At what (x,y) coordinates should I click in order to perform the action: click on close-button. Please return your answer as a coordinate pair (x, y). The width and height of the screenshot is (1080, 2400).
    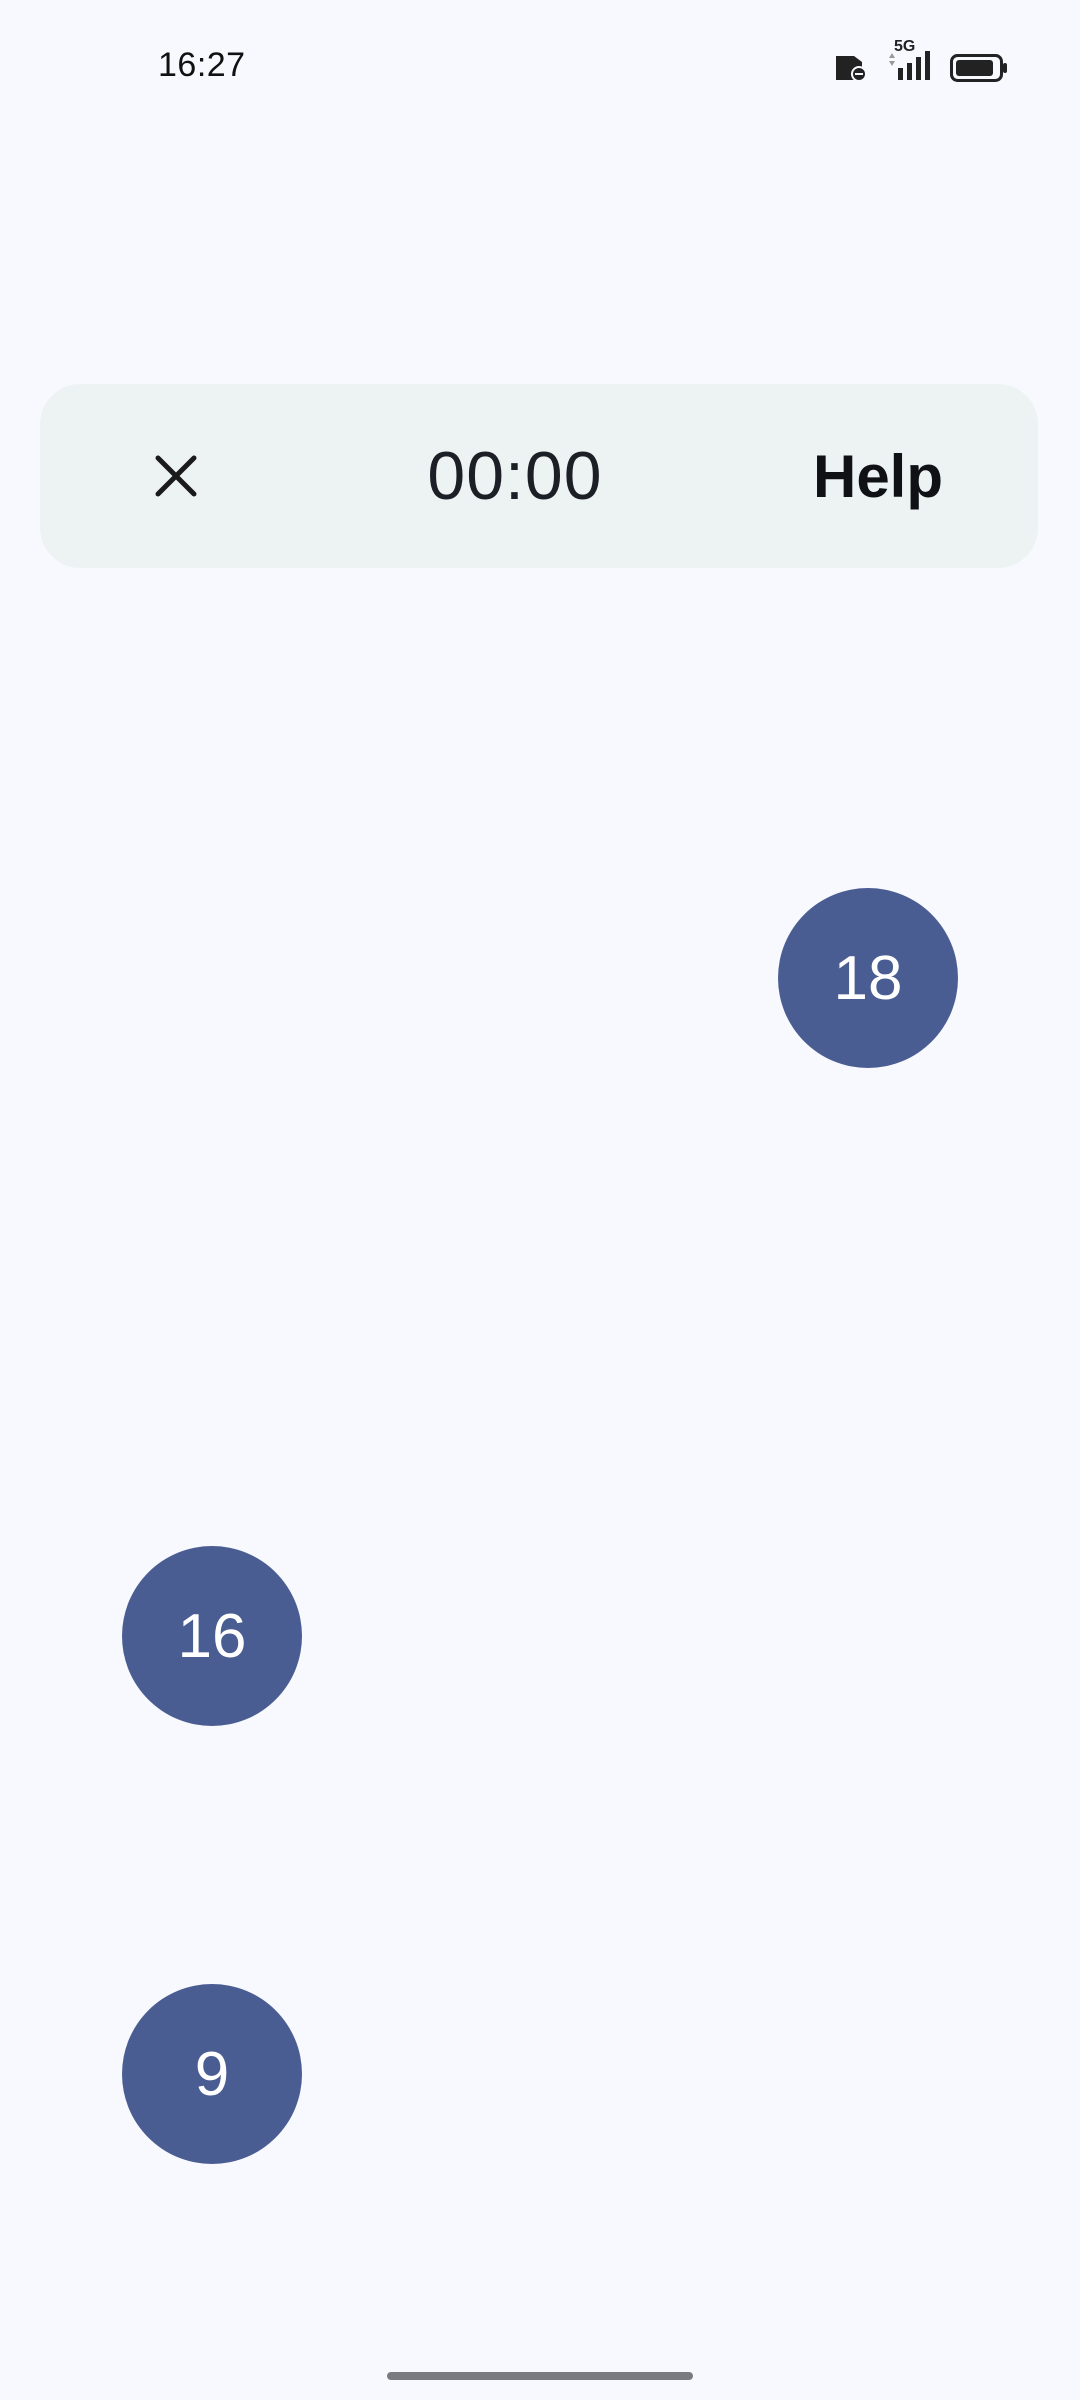
    Looking at the image, I should click on (176, 476).